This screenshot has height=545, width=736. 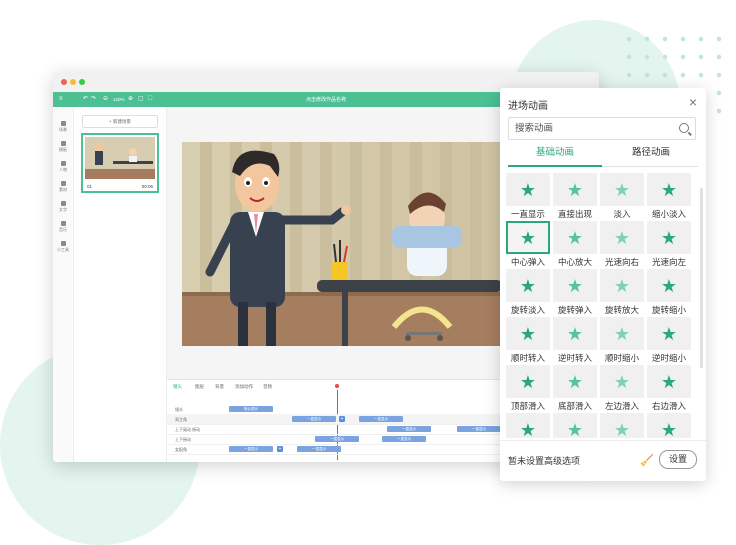 What do you see at coordinates (120, 284) in the screenshot?
I see `scene-list: + 新建场景 01 00:06` at bounding box center [120, 284].